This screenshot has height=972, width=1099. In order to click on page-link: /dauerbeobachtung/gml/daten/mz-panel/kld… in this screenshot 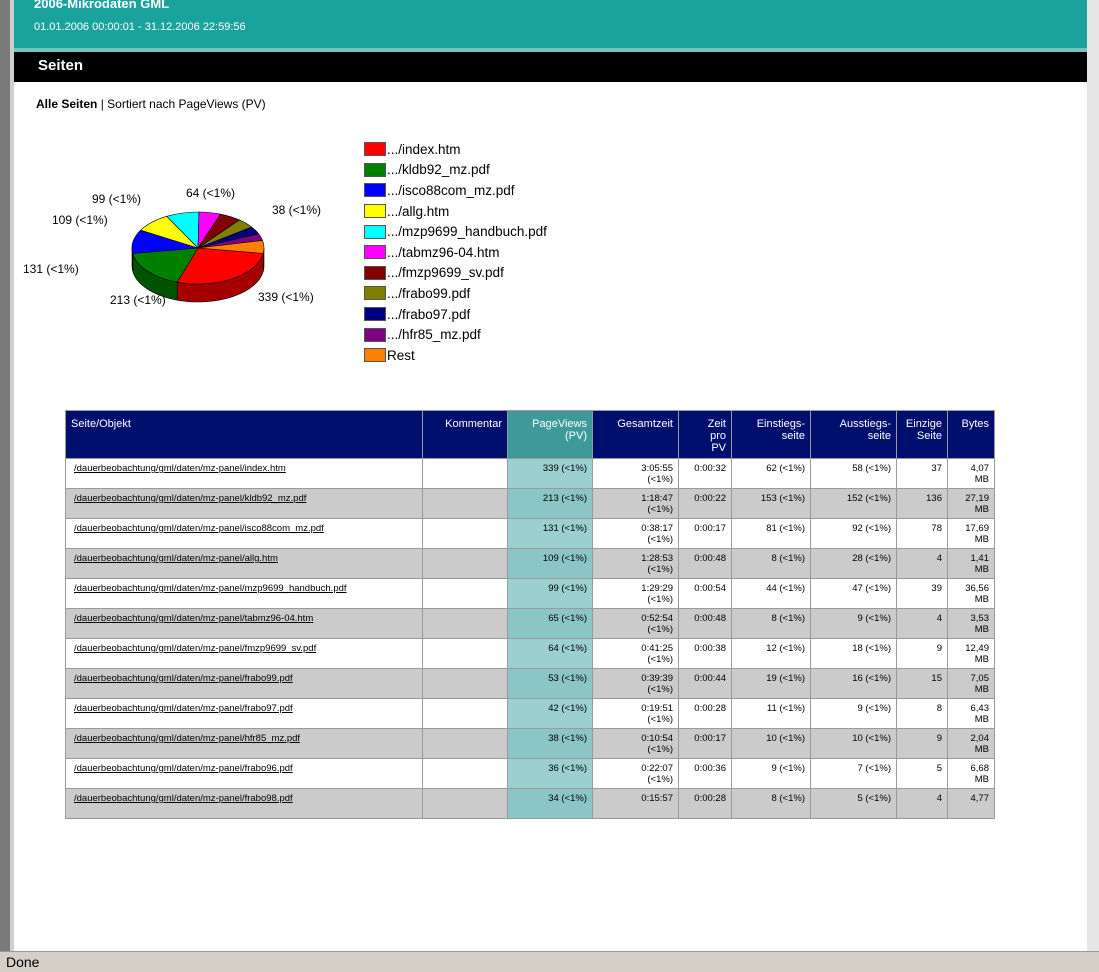, I will do `click(190, 498)`.